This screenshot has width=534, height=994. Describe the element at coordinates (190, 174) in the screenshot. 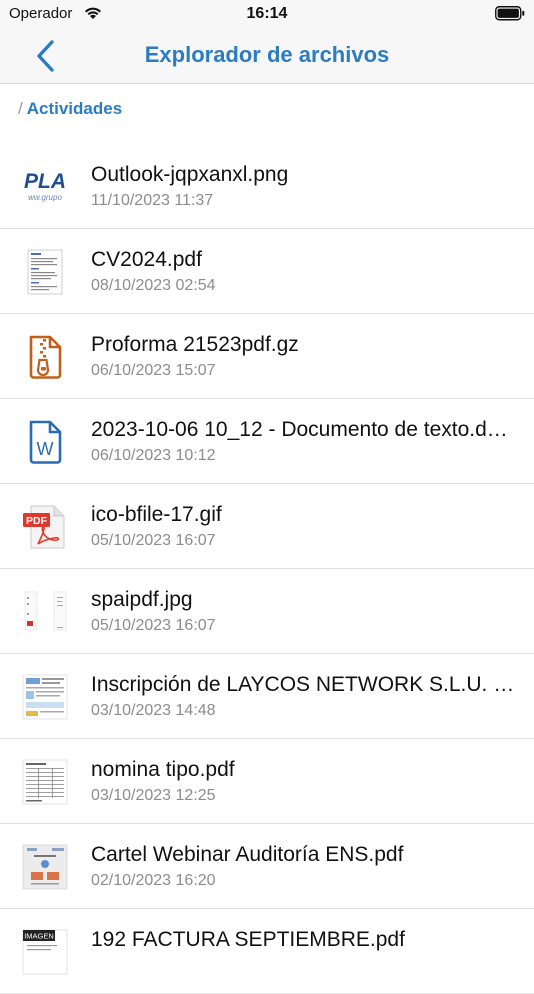

I see `file-name: Outlook-jqpxanxl.png` at that location.